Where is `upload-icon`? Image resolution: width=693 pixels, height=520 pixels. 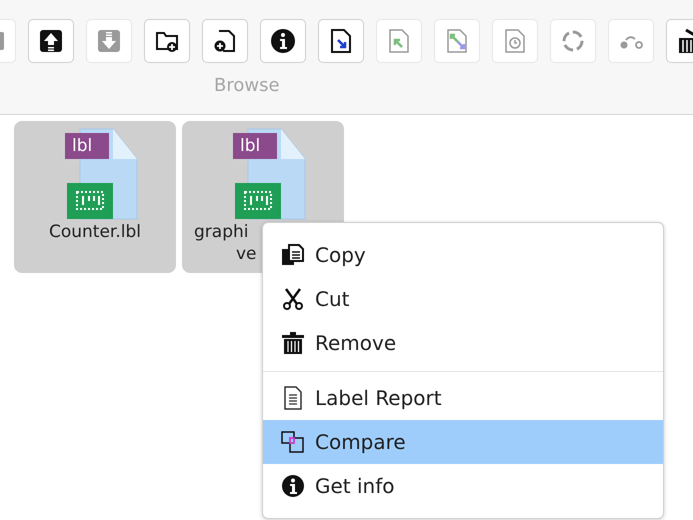
upload-icon is located at coordinates (51, 41).